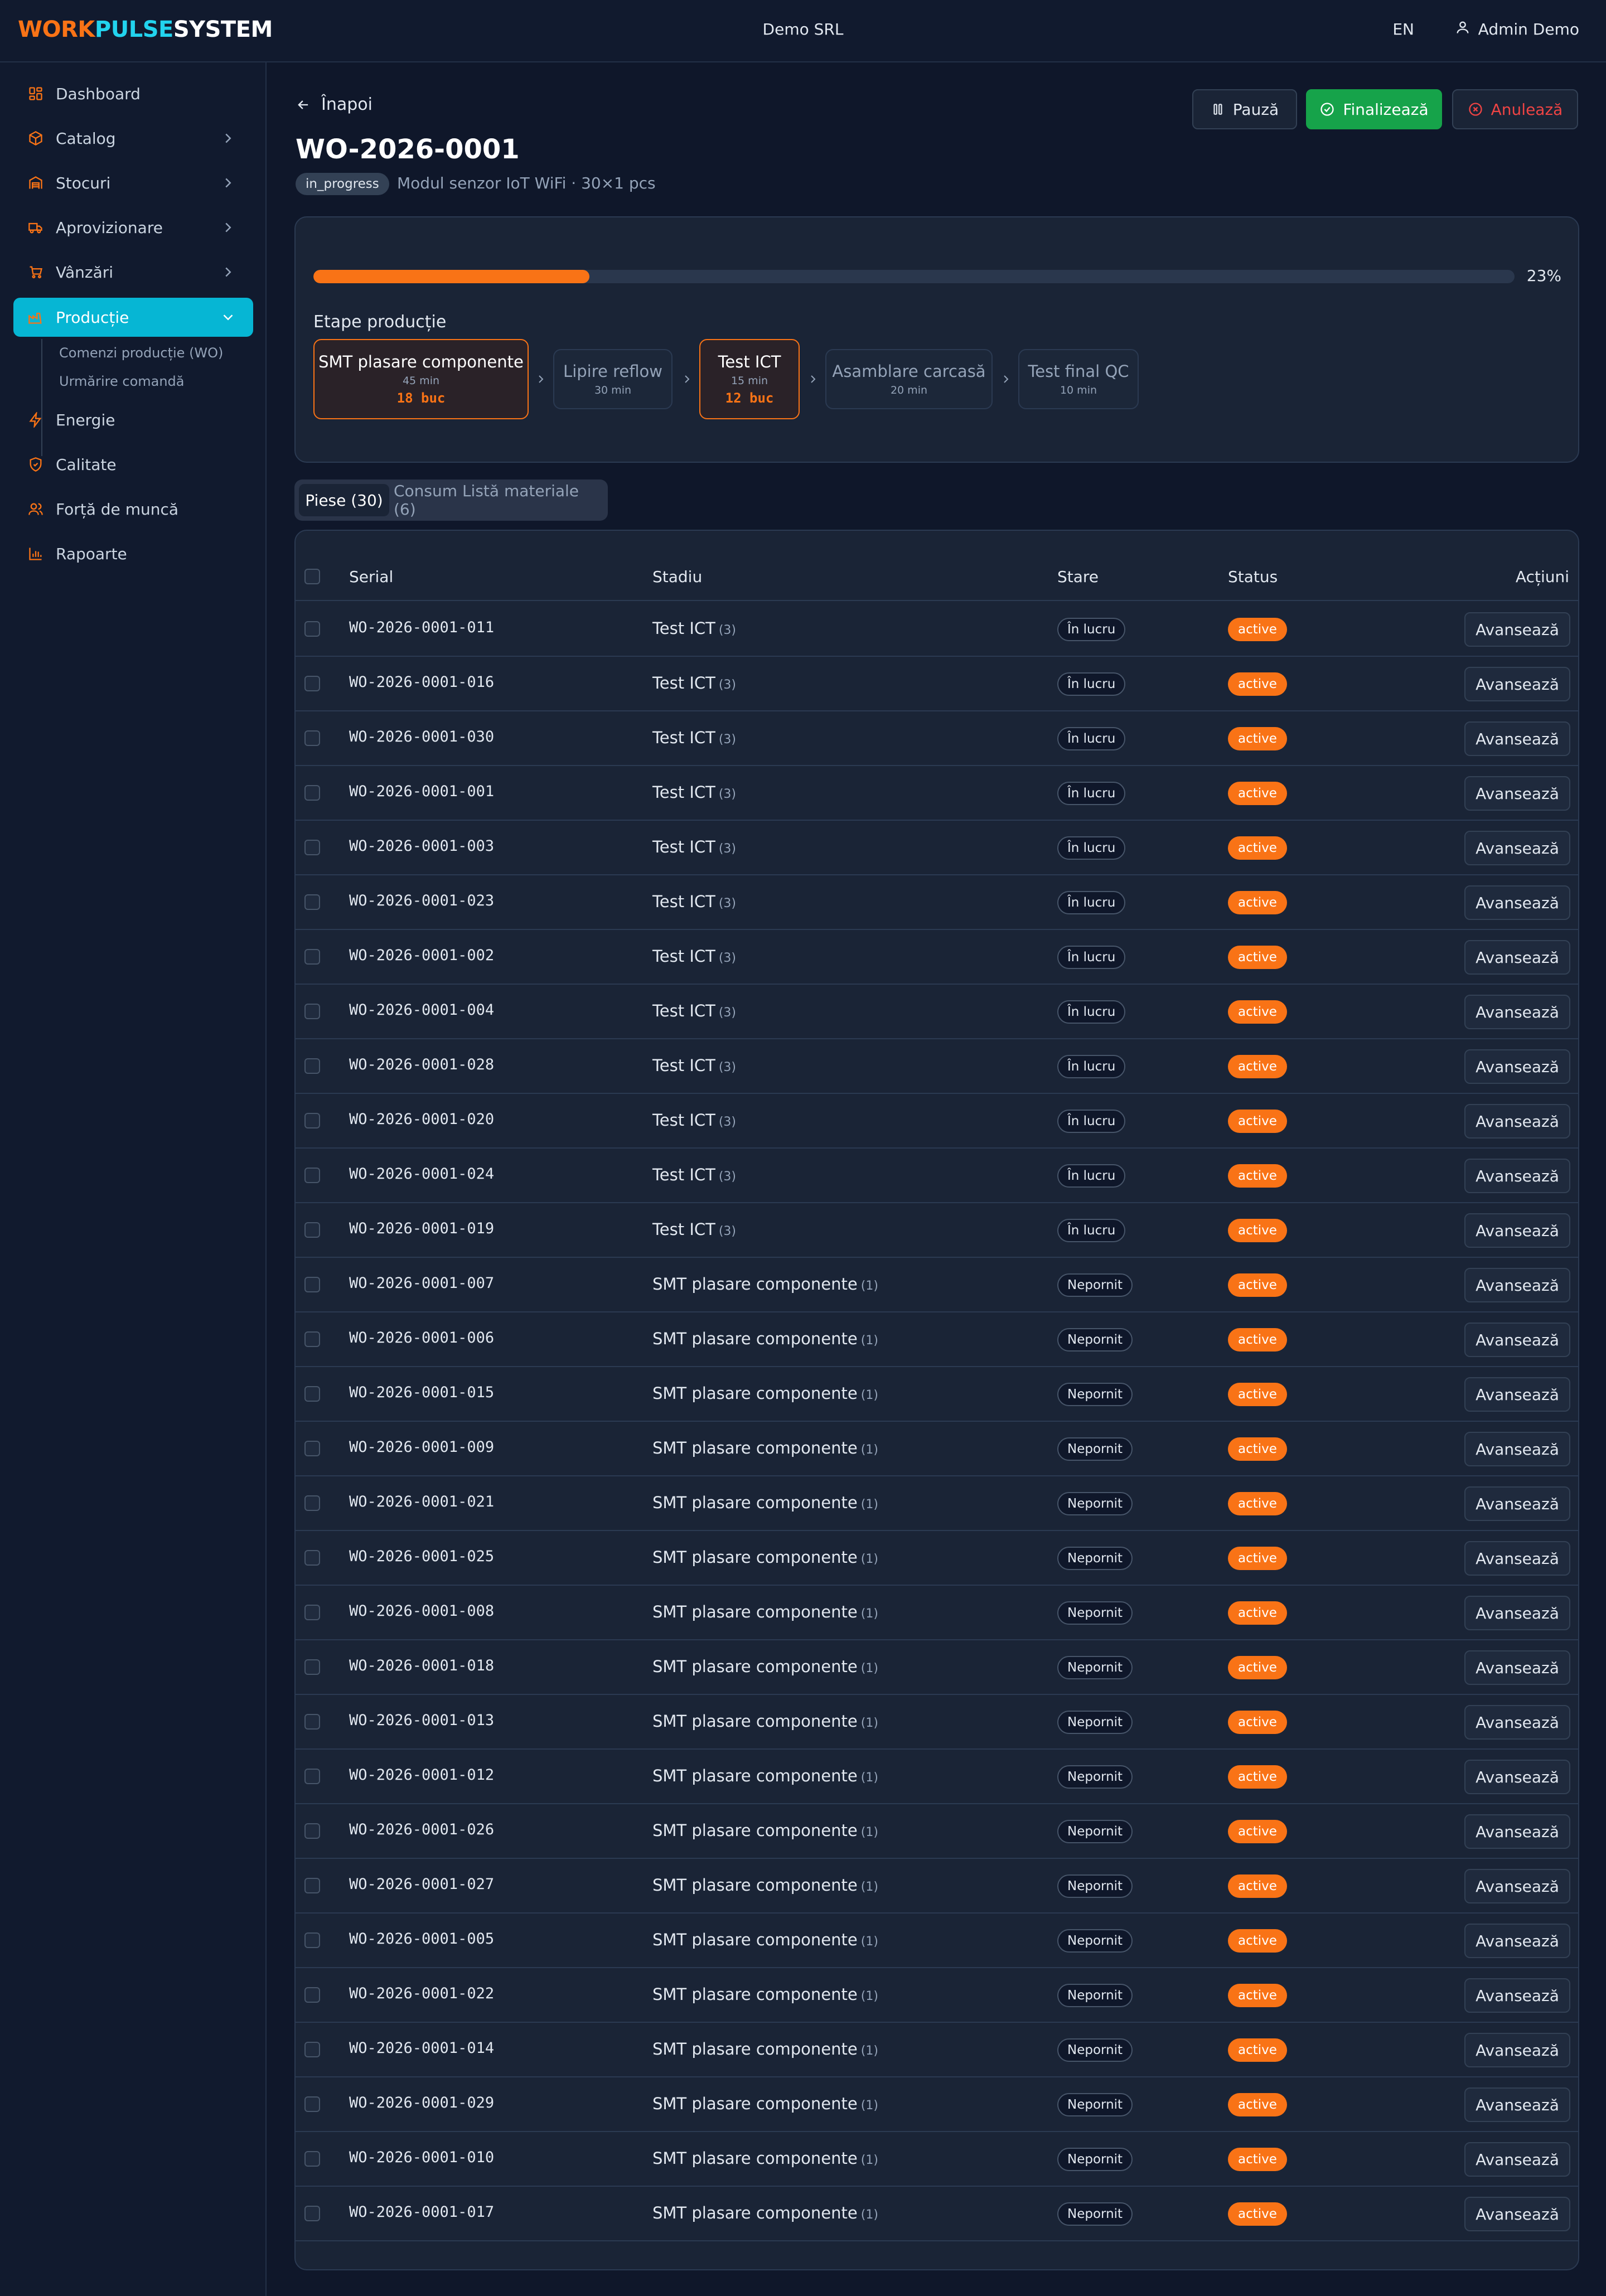 This screenshot has height=2296, width=1606. What do you see at coordinates (133, 464) in the screenshot?
I see `sidebar-item-calitate: Calitate` at bounding box center [133, 464].